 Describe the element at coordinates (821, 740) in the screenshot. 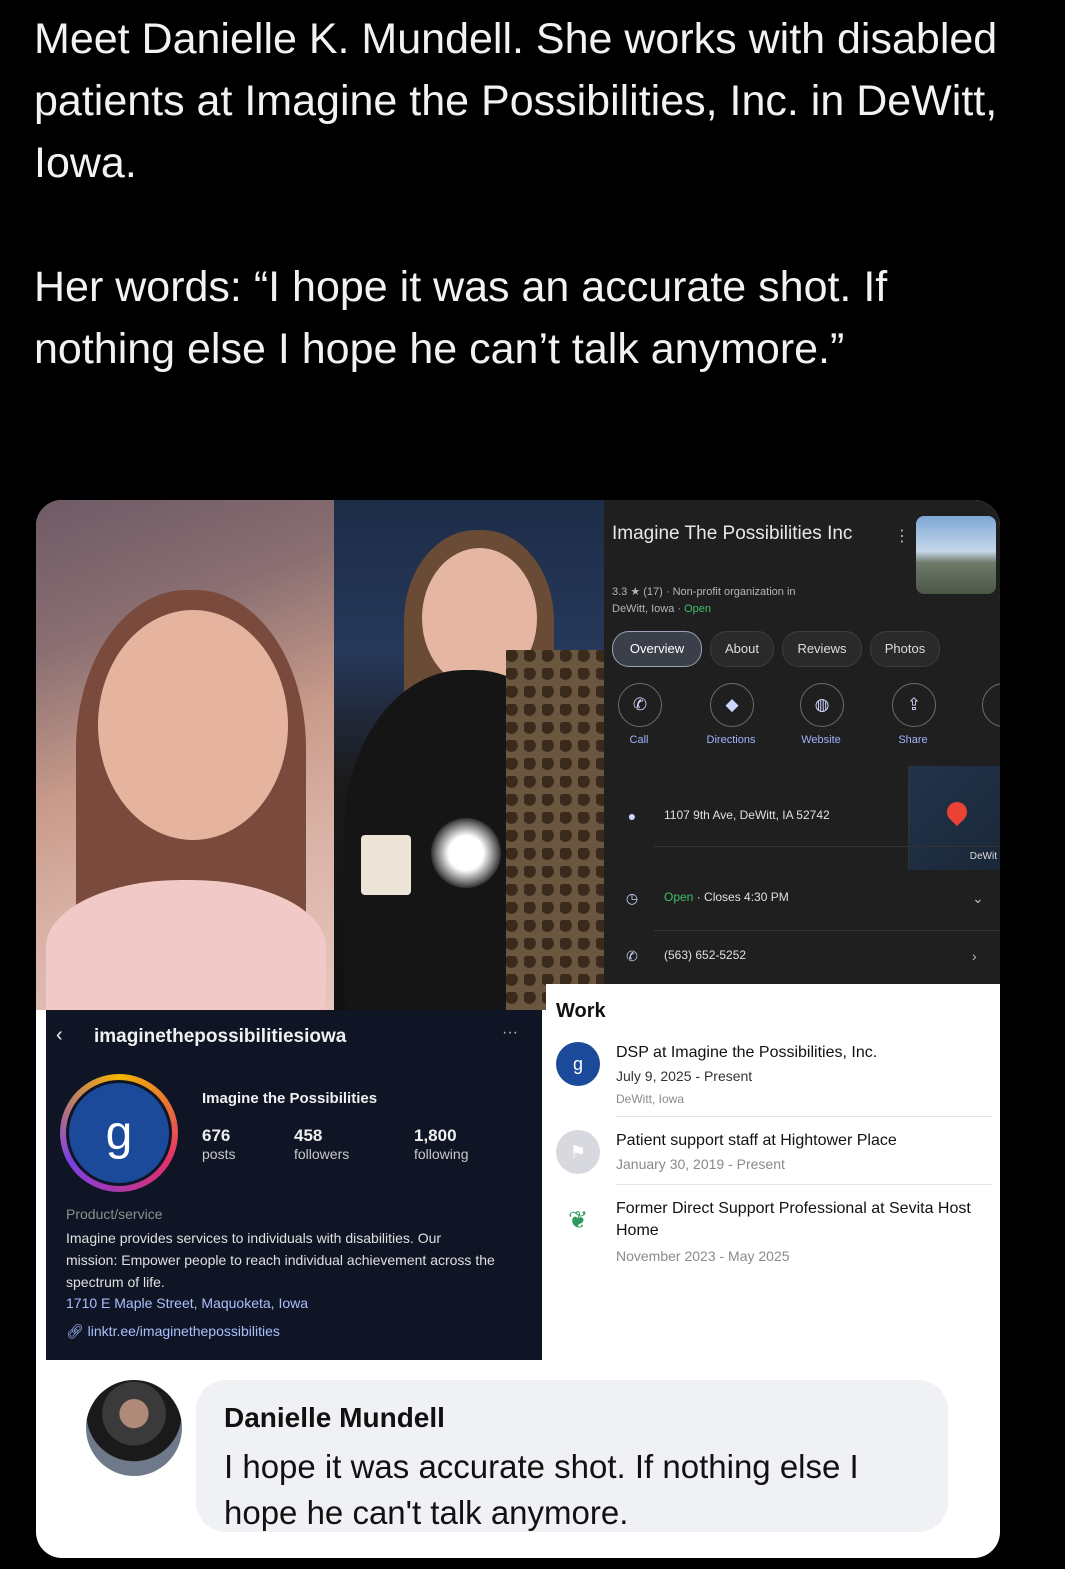

I see `website-label: Website` at that location.